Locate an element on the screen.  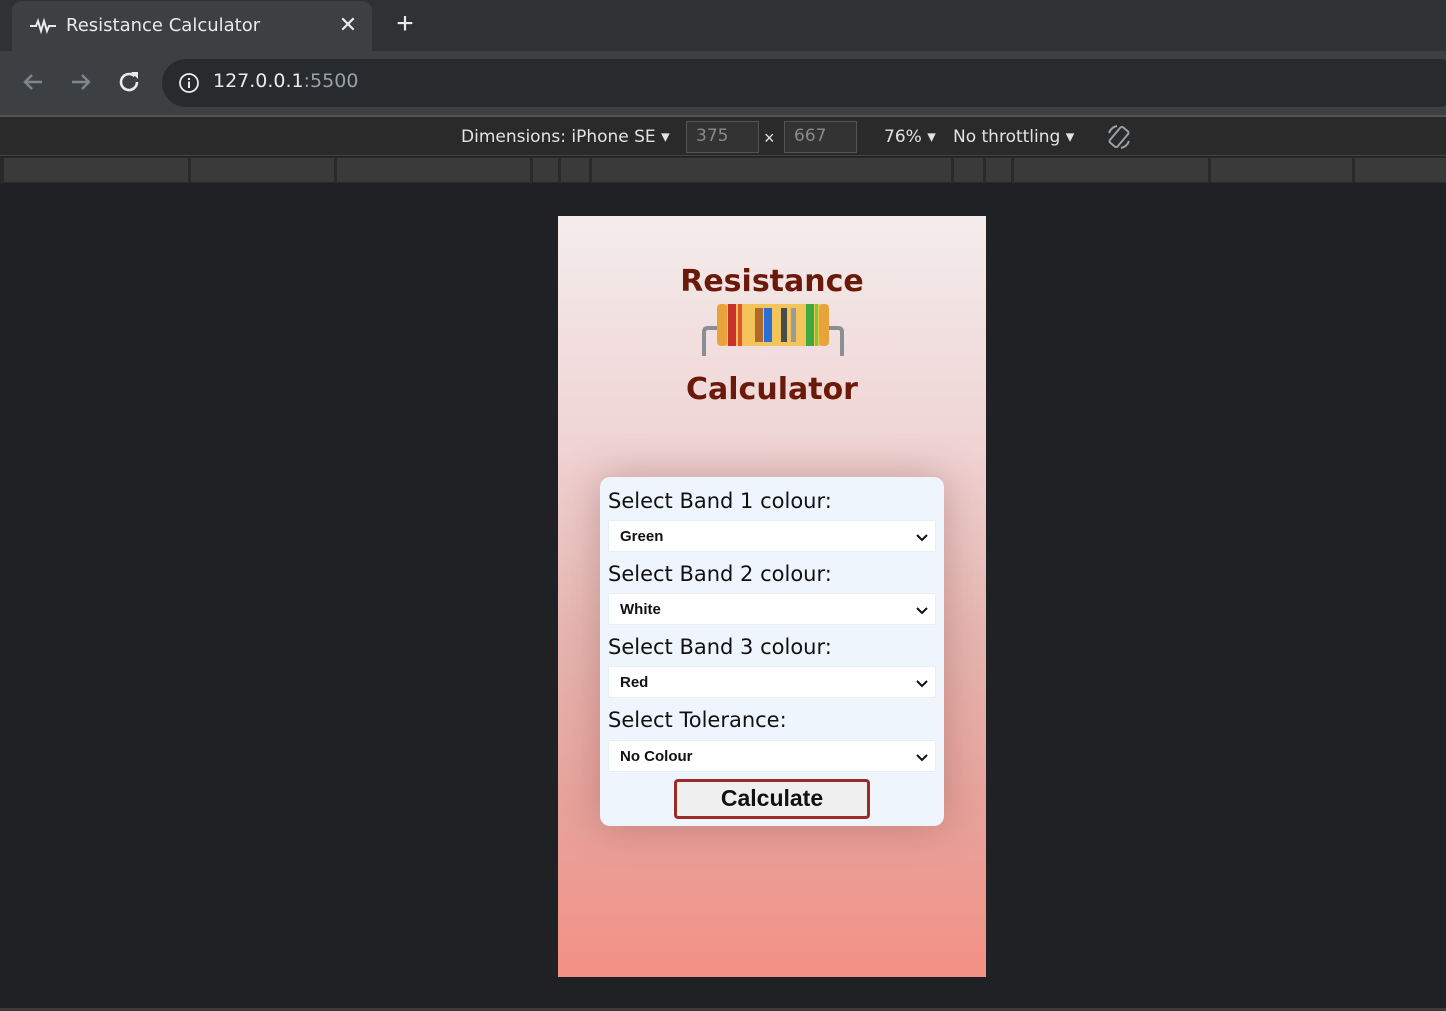
tolerance-selected-value: No Colour is located at coordinates (656, 756).